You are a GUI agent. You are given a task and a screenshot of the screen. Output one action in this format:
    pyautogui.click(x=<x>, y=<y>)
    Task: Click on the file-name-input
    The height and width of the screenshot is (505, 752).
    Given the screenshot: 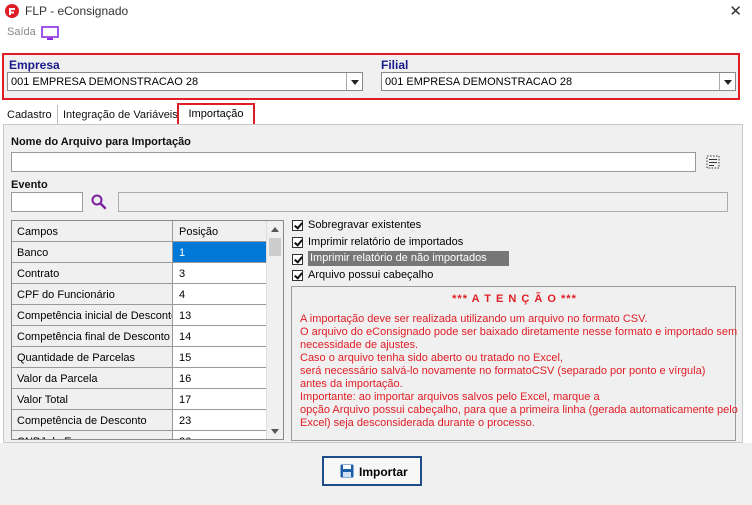 What is the action you would take?
    pyautogui.click(x=353, y=162)
    